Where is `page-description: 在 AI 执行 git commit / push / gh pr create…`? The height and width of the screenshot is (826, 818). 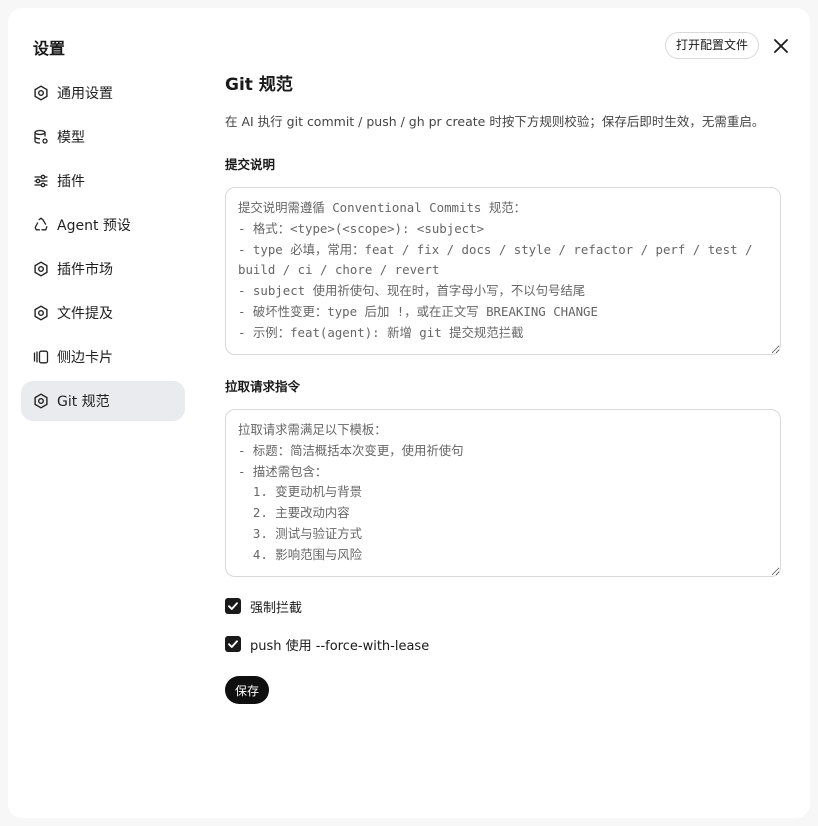 page-description: 在 AI 执行 git commit / push / gh pr create… is located at coordinates (495, 121).